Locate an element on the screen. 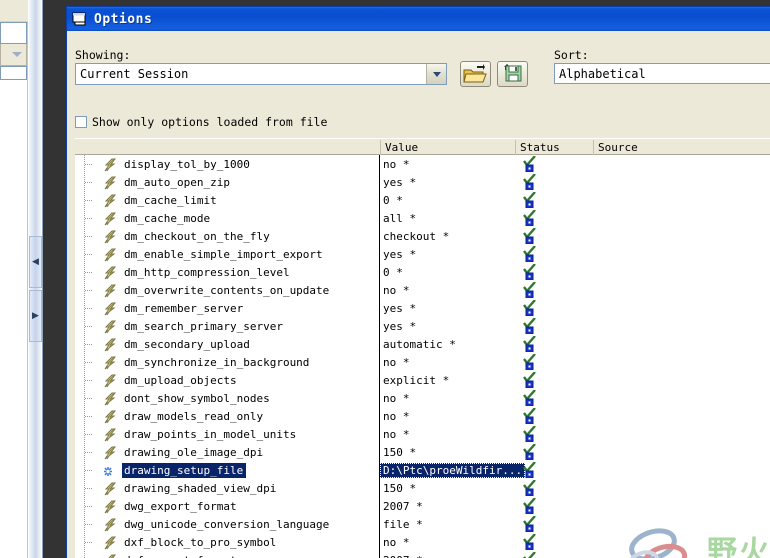 This screenshot has width=770, height=558. table-row: dm_overwrite_contents_on_update no * is located at coordinates (422, 290).